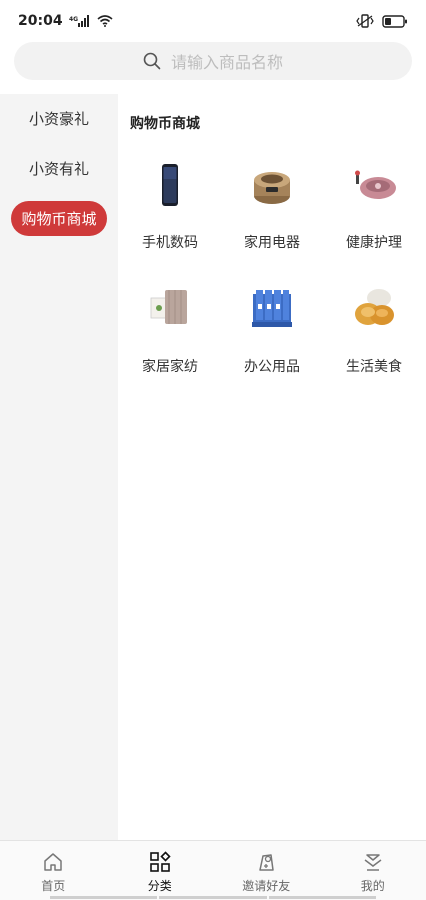  I want to click on towel-icon, so click(168, 307).